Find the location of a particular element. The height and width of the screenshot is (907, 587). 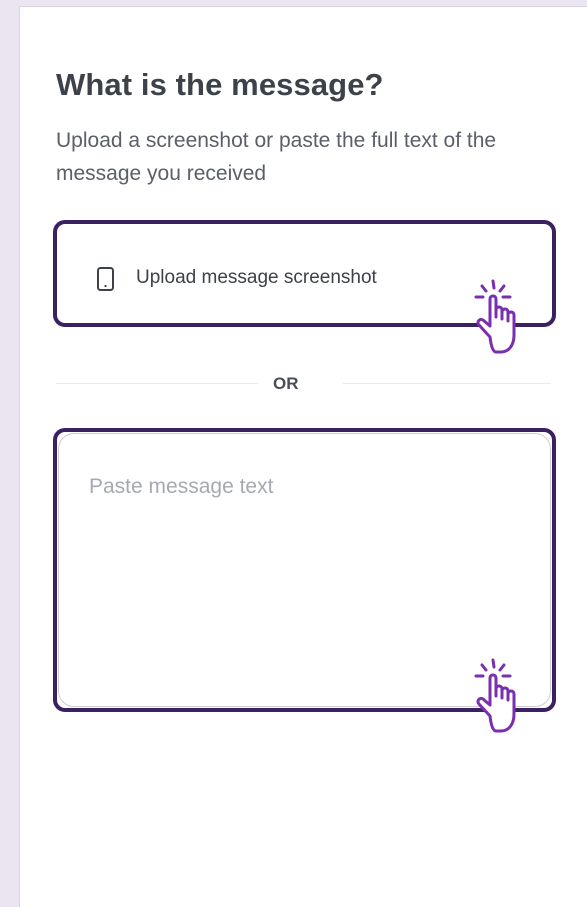

upload-button-label: Upload message screenshot is located at coordinates (256, 277).